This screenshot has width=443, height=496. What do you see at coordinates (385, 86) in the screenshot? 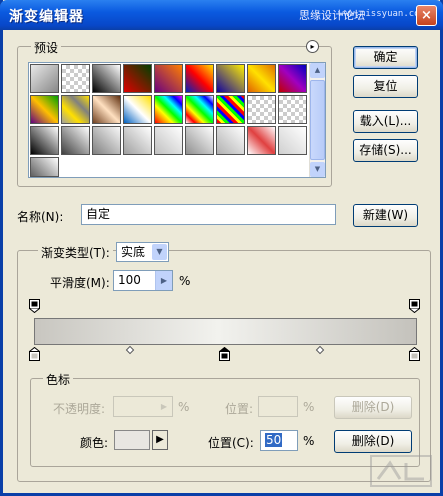
I see `reset-button: 复位` at bounding box center [385, 86].